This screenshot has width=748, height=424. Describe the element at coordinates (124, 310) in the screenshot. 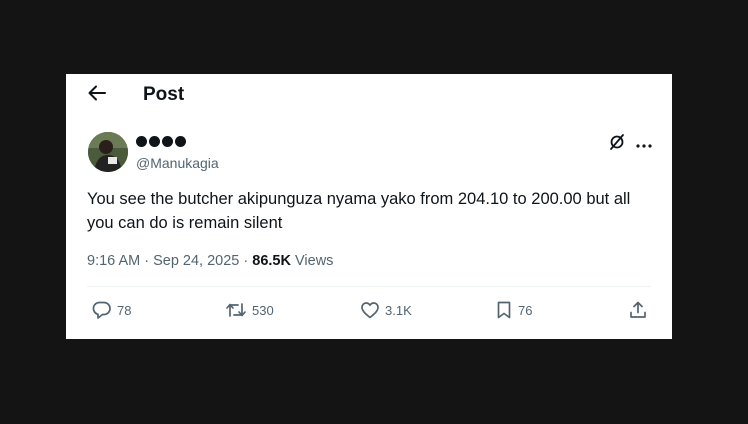

I see `reply-count: 78` at that location.